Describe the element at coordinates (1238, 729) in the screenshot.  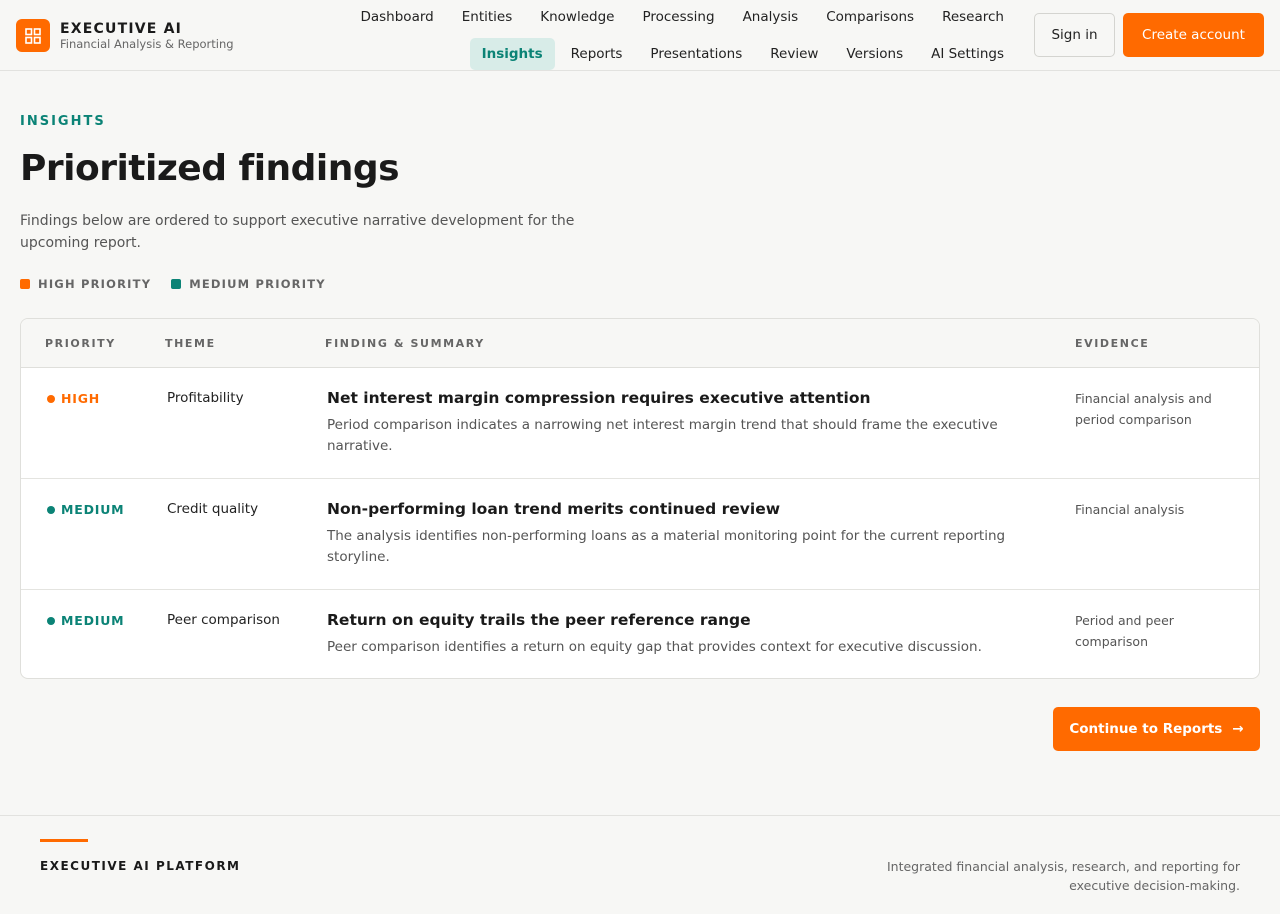
I see `arrow-right-icon: →` at that location.